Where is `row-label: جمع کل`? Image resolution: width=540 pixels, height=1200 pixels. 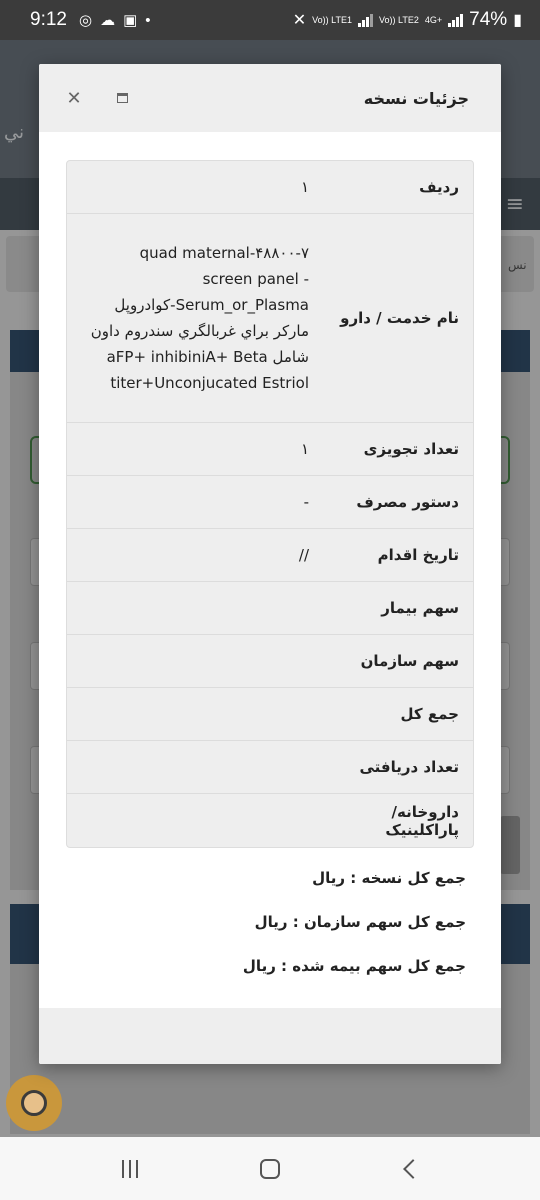 row-label: جمع کل is located at coordinates (429, 714).